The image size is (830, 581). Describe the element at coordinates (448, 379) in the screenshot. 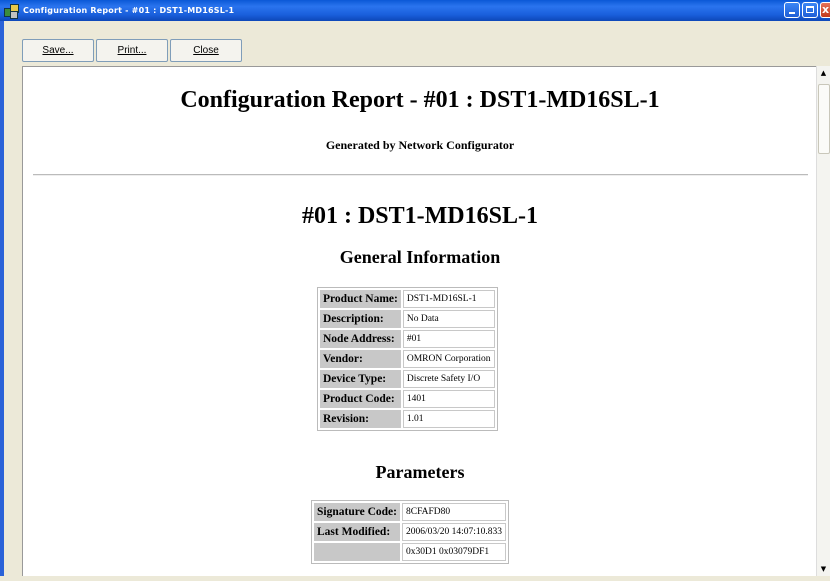

I see `row-value: Discrete Safety I/O` at that location.